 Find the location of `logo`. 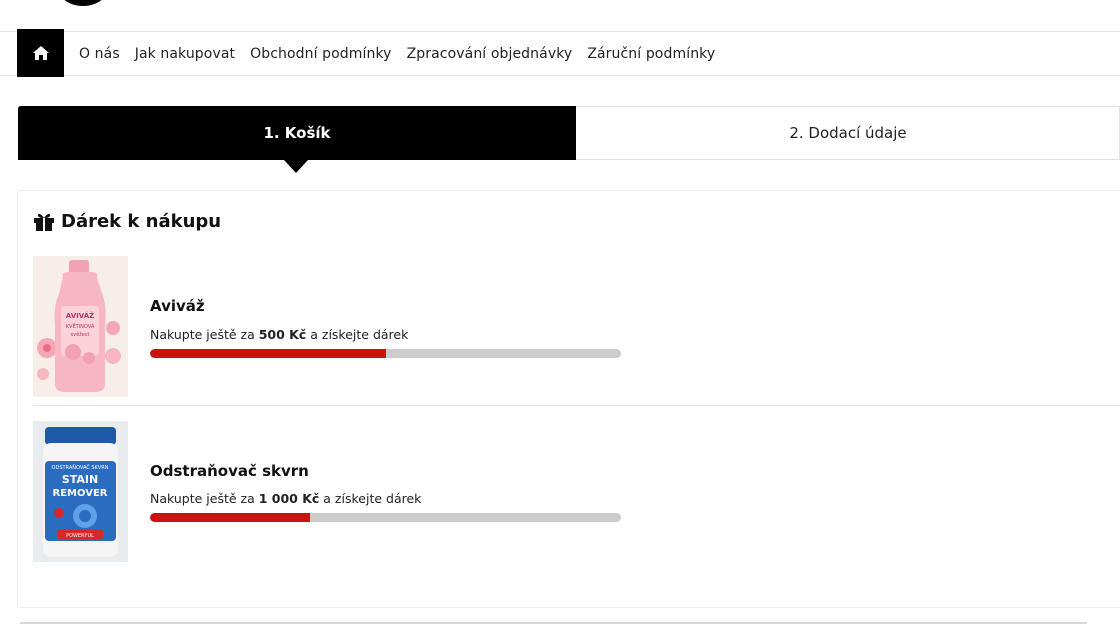

logo is located at coordinates (83, 3).